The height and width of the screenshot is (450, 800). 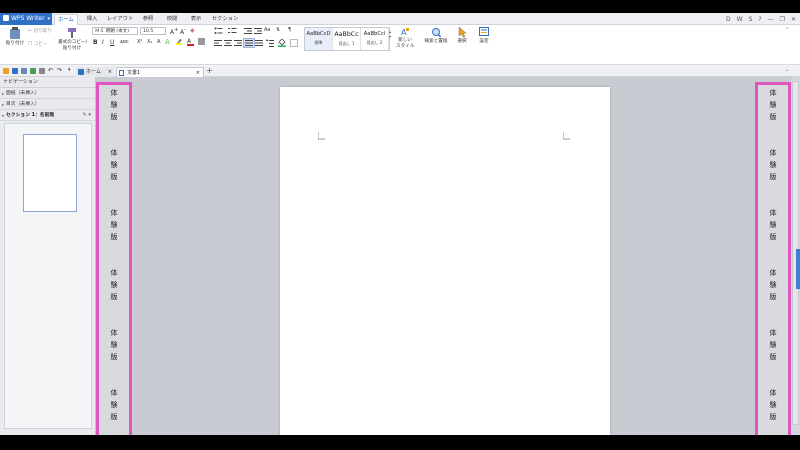 What do you see at coordinates (47, 104) in the screenshot?
I see `nav-item-toc: ▸ 目次（未挿入）` at bounding box center [47, 104].